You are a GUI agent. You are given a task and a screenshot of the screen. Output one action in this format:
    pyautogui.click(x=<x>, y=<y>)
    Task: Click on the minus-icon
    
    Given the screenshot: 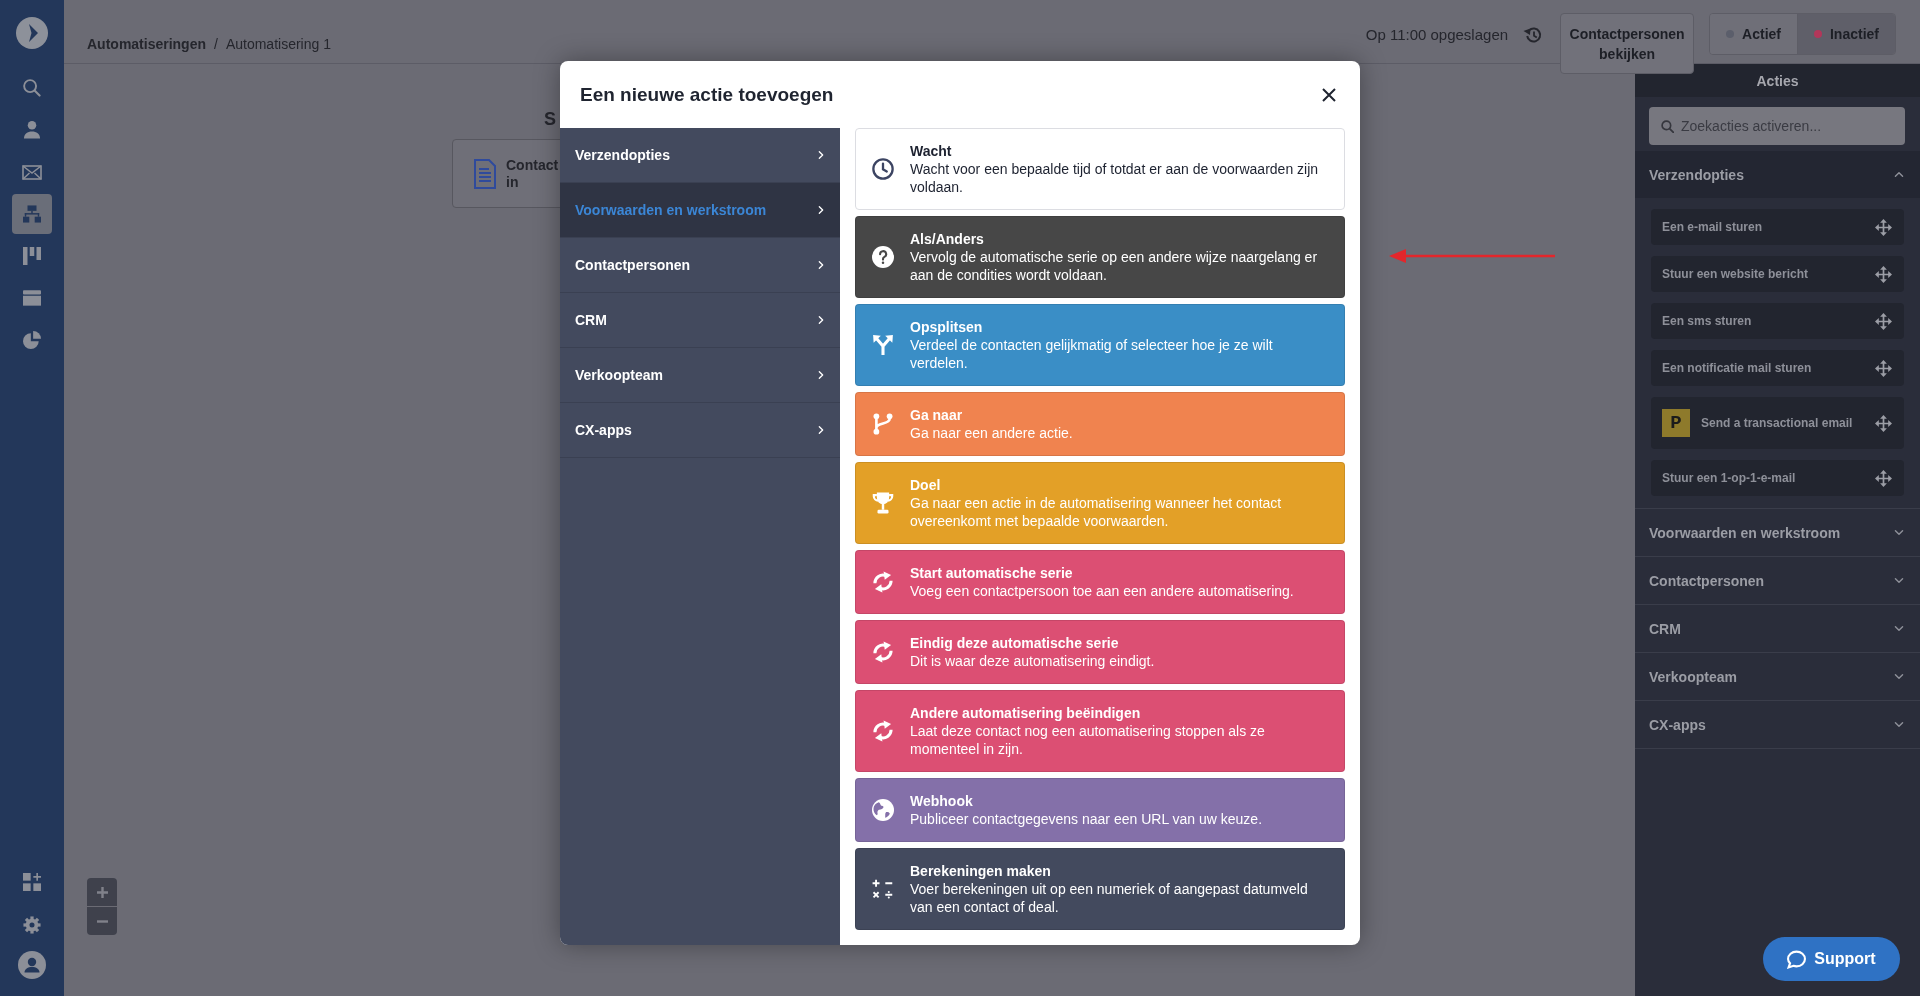 What is the action you would take?
    pyautogui.click(x=102, y=921)
    